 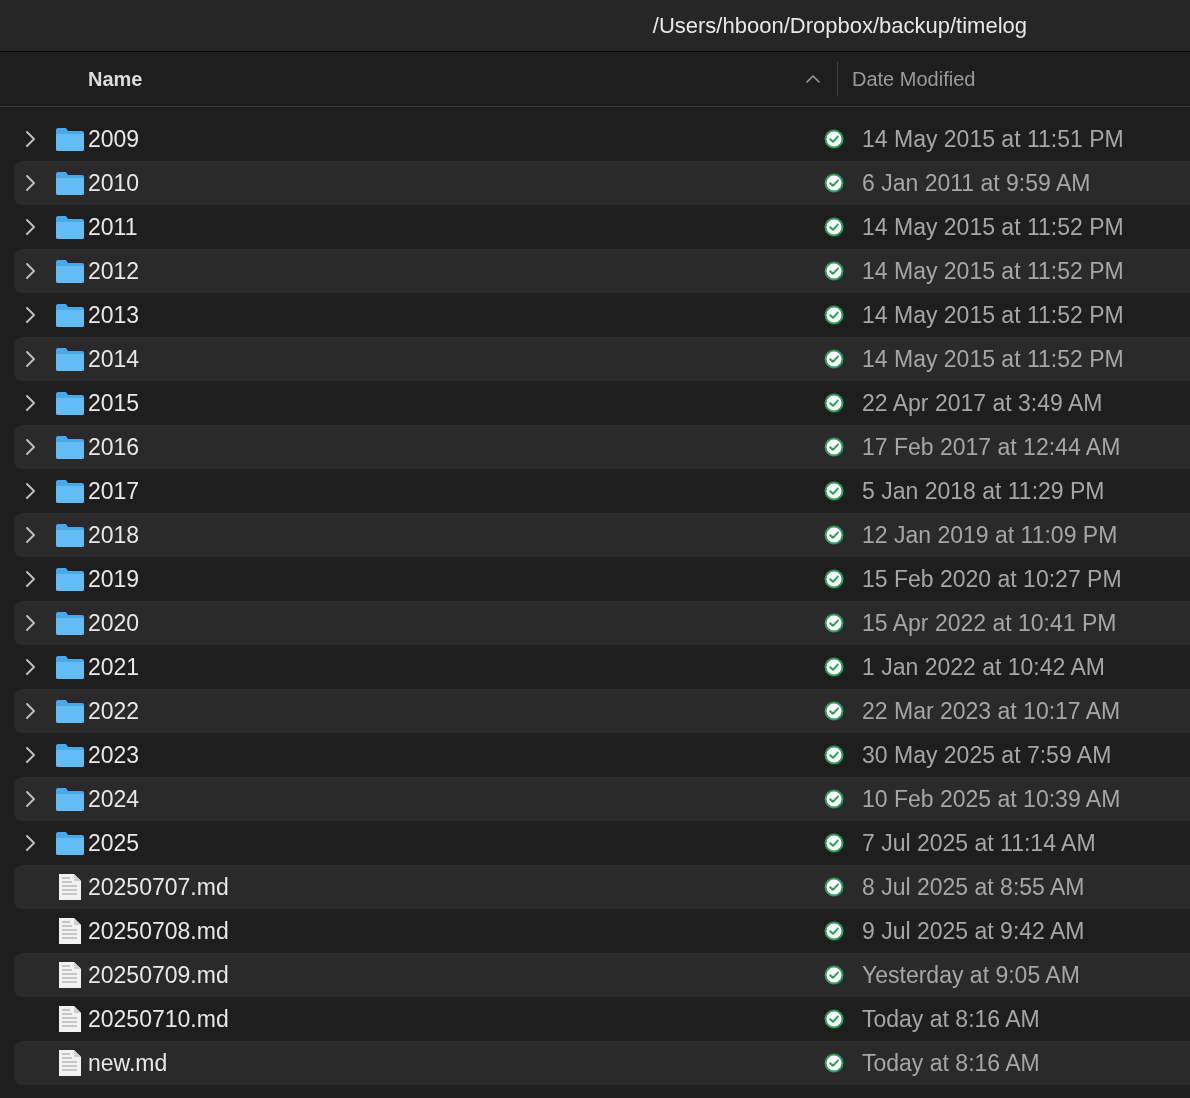 What do you see at coordinates (984, 667) in the screenshot?
I see `date-modified: 1 Jan 2022 at 10:42 AM` at bounding box center [984, 667].